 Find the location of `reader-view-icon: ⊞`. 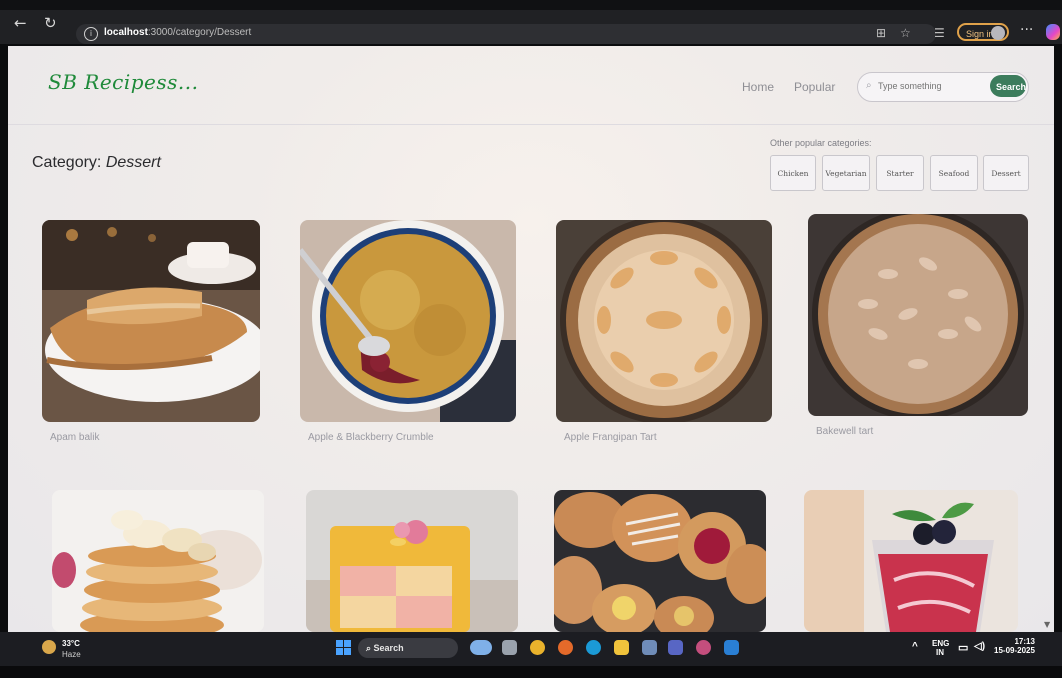

reader-view-icon: ⊞ is located at coordinates (881, 33).